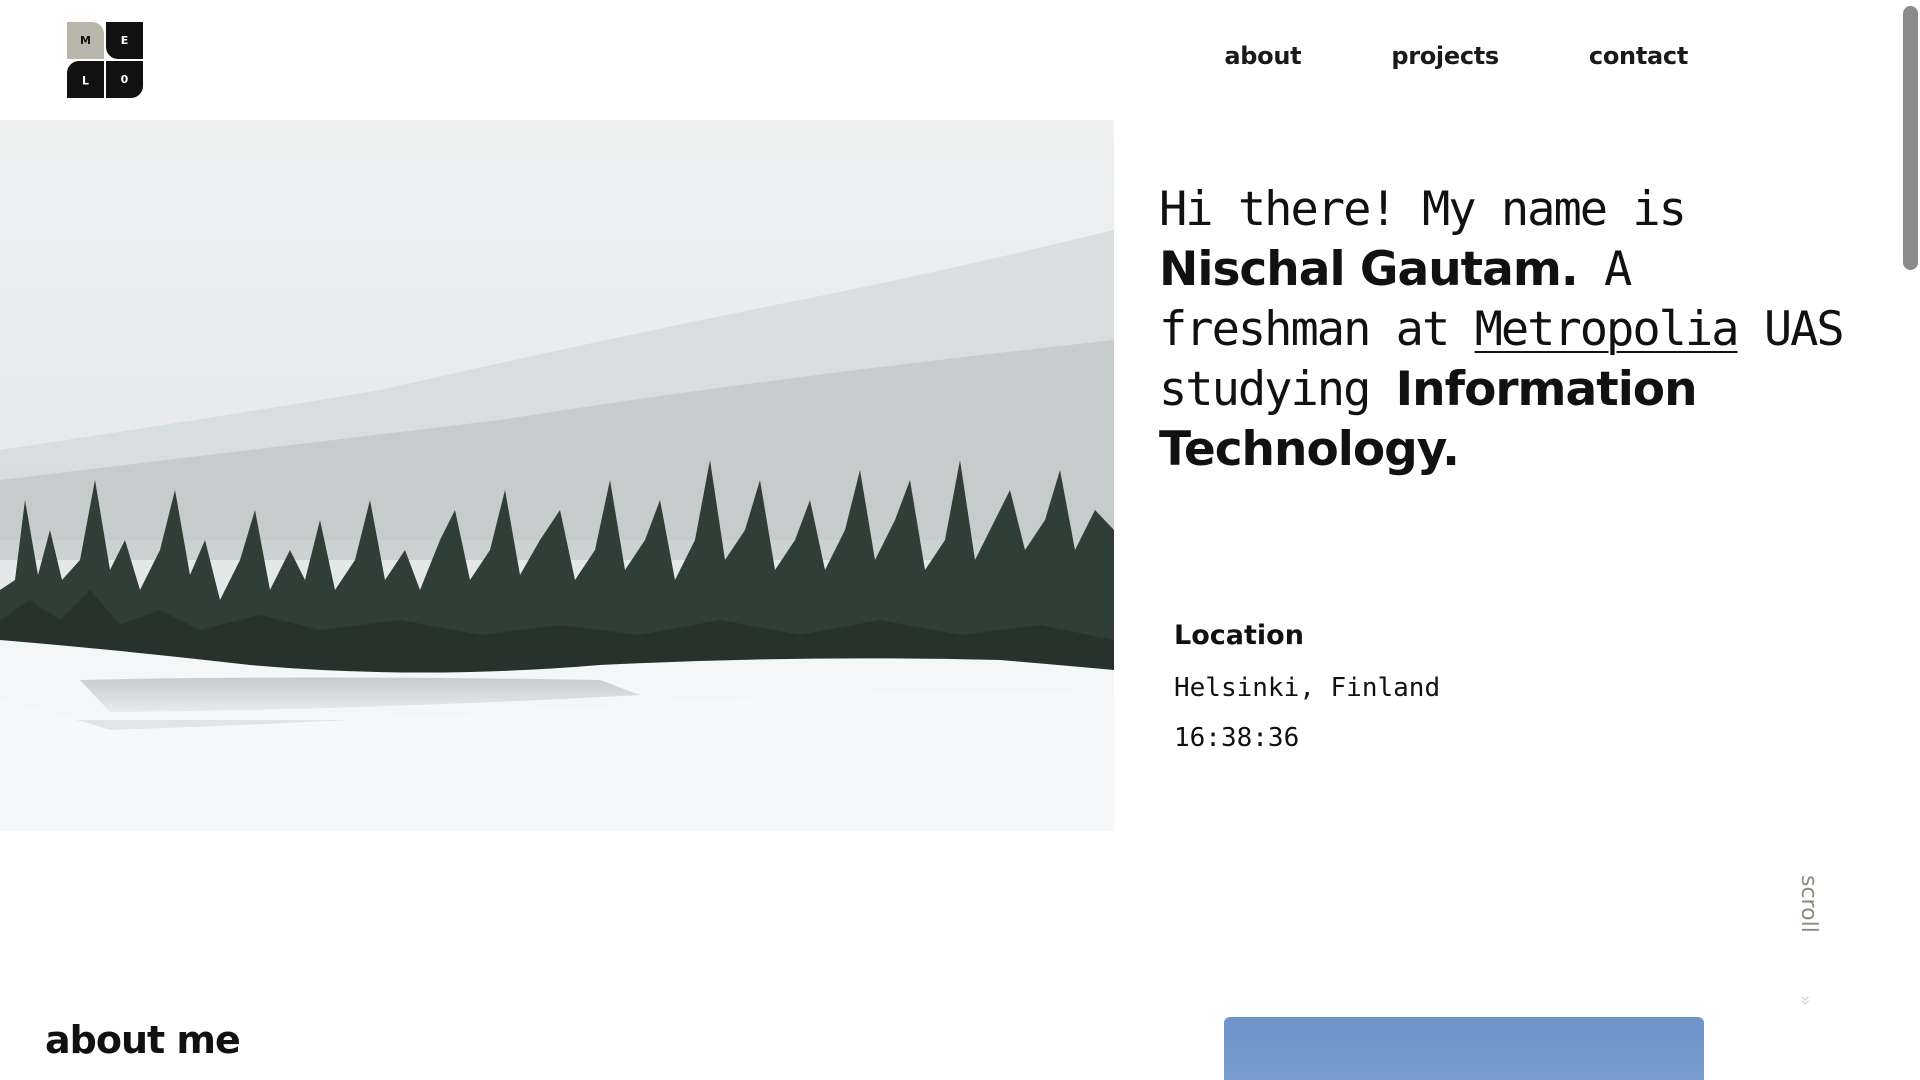 The height and width of the screenshot is (1080, 1920). What do you see at coordinates (124, 40) in the screenshot?
I see `logo-quadrant-e: E` at bounding box center [124, 40].